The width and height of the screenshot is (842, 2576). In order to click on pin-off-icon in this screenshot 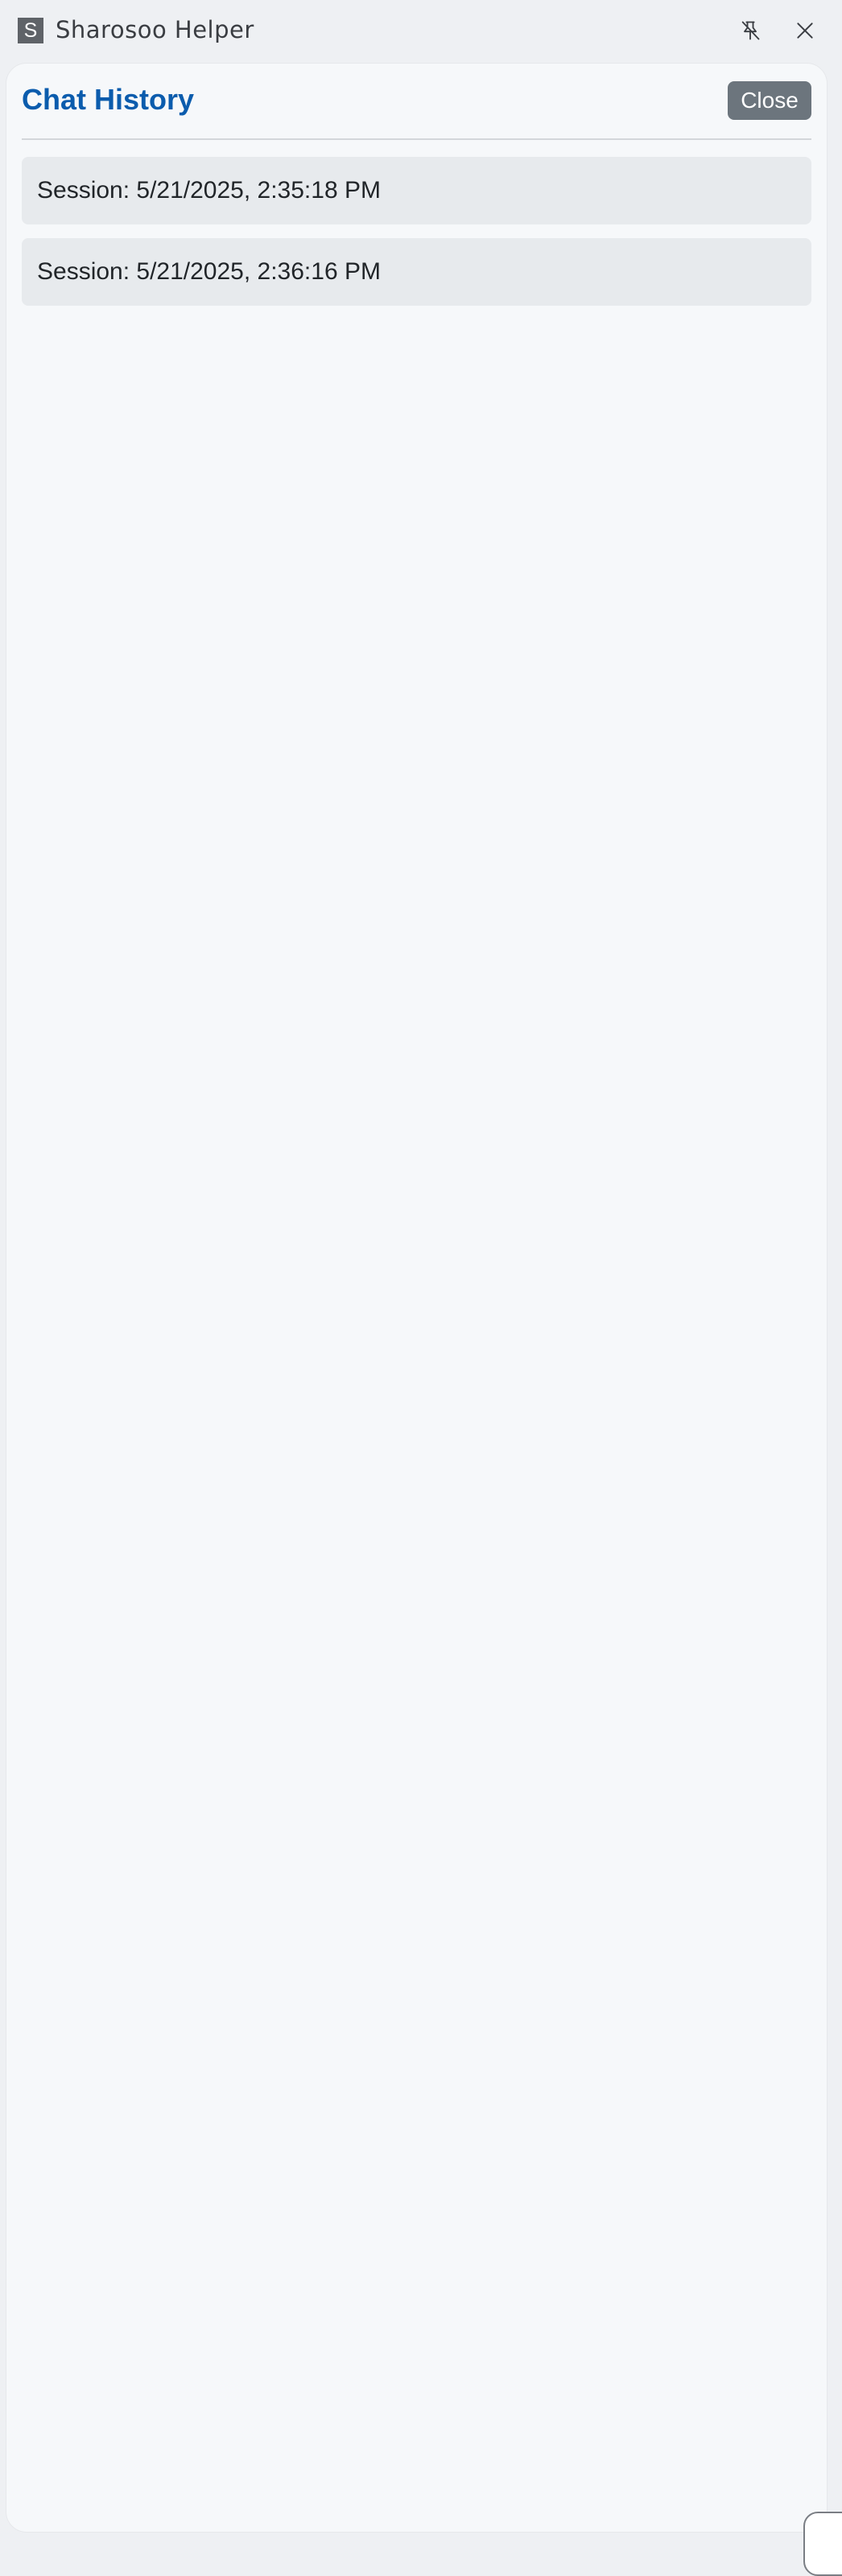, I will do `click(750, 30)`.